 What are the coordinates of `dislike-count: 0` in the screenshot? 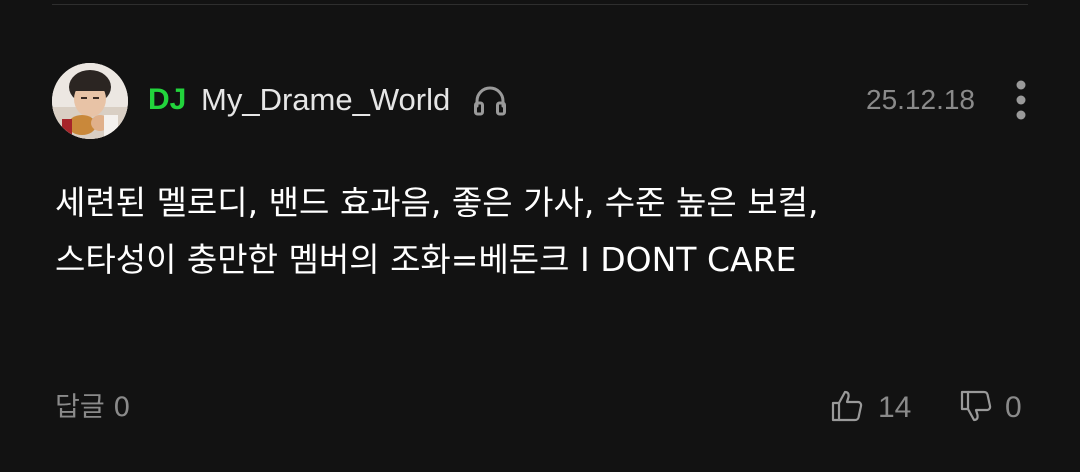 It's located at (1013, 407).